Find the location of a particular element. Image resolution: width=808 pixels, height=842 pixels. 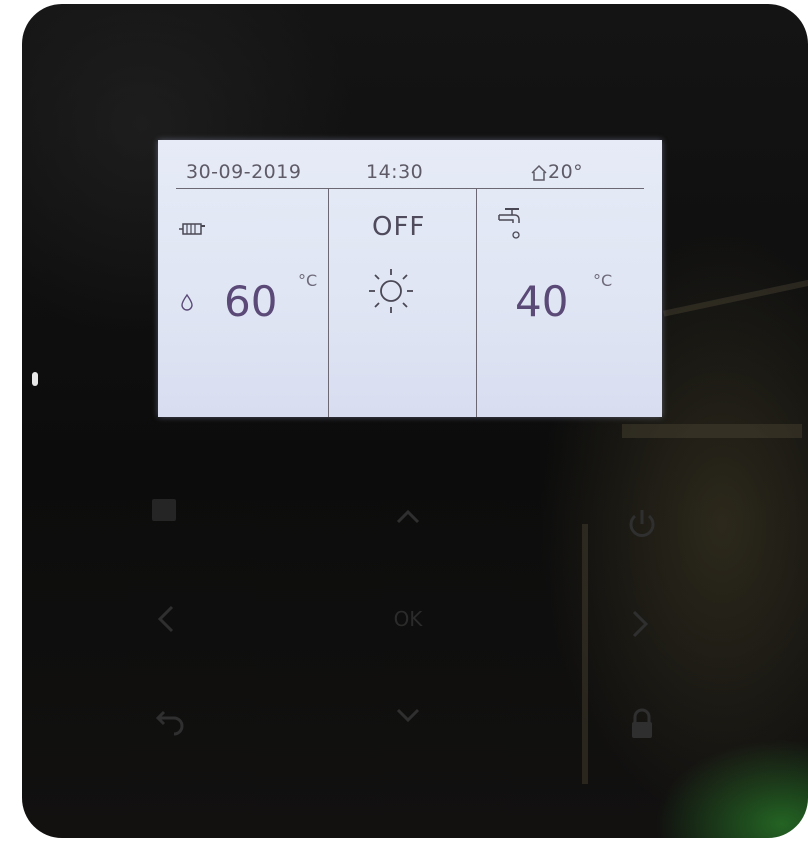

mode-status: OFF is located at coordinates (399, 227).